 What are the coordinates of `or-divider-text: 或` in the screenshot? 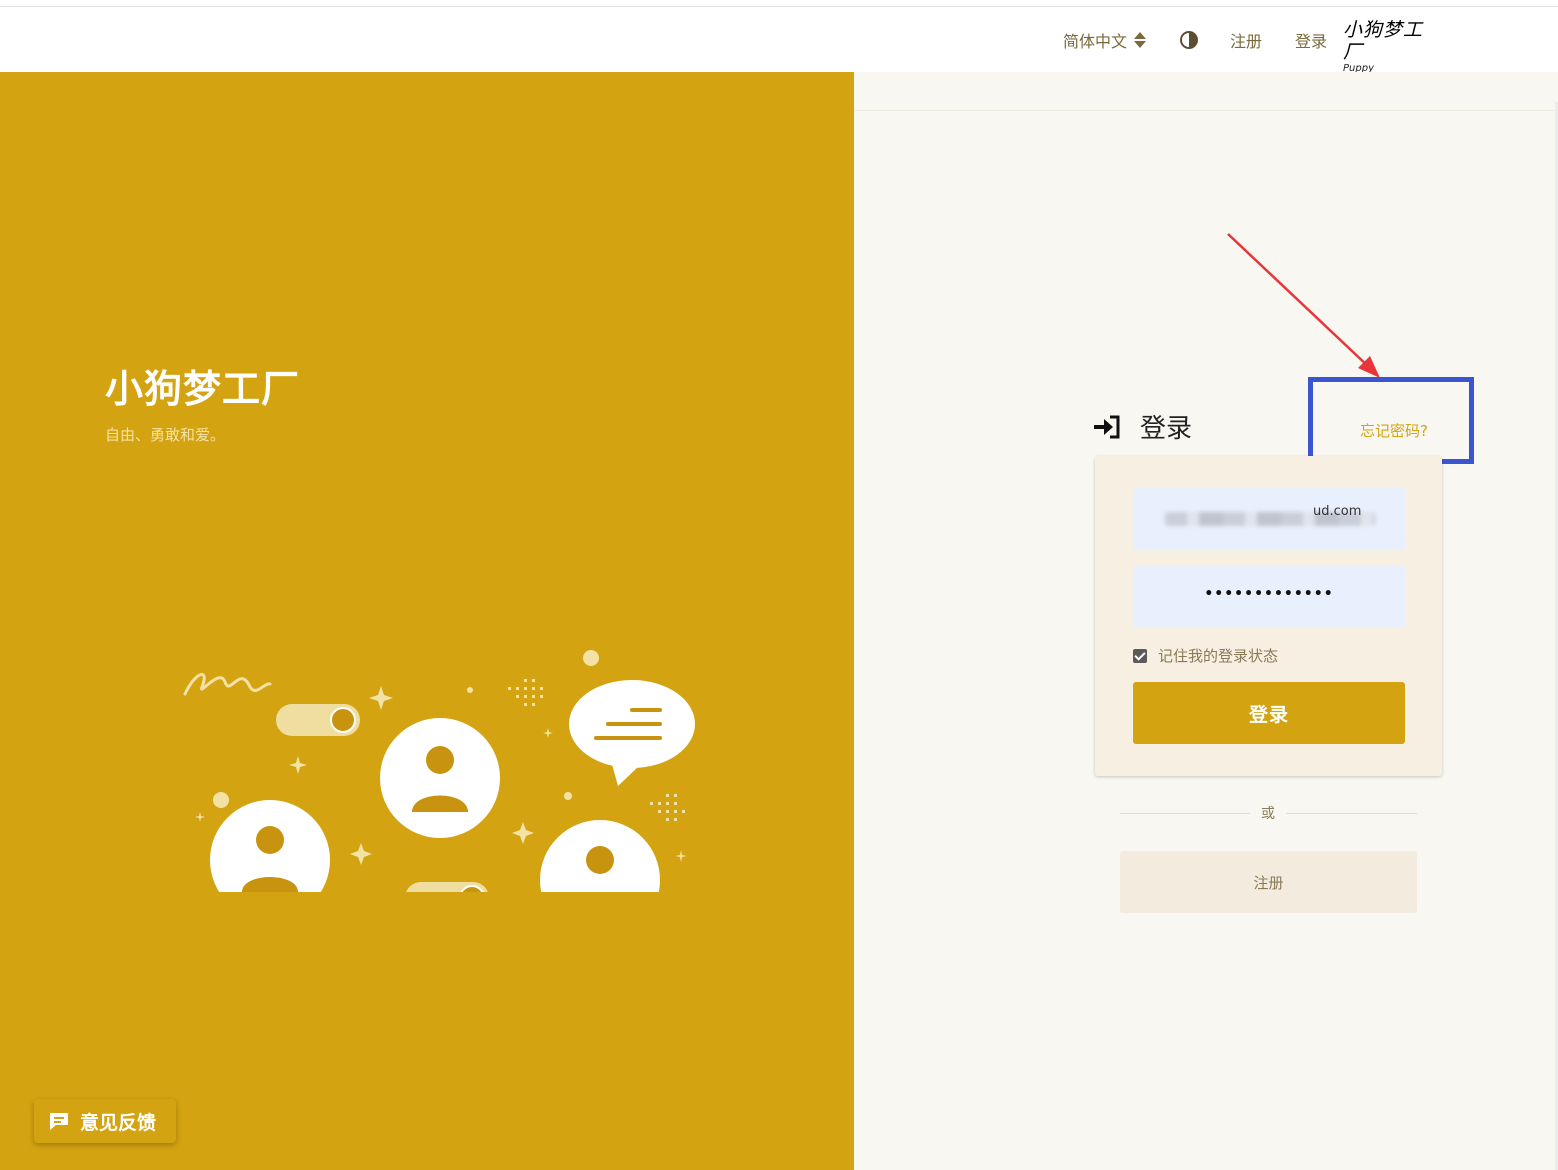 It's located at (1268, 813).